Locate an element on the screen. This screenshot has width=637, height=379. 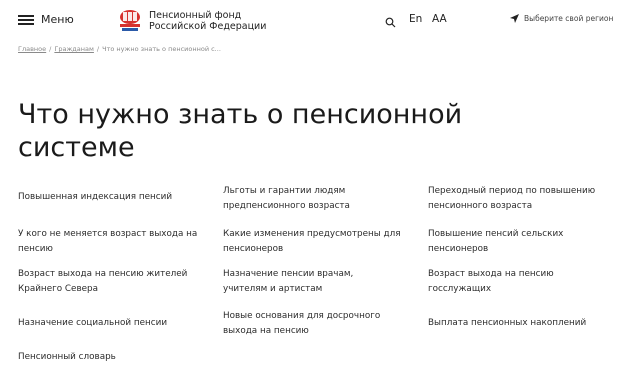
search-button is located at coordinates (390, 22).